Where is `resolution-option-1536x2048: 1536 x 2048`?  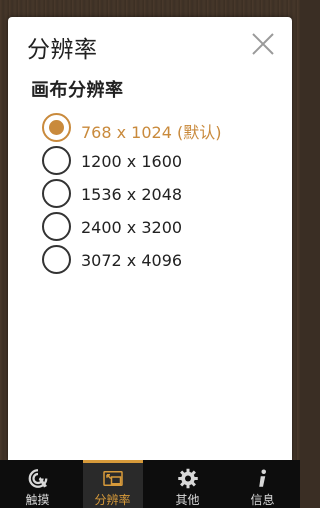
resolution-option-1536x2048: 1536 x 2048 is located at coordinates (157, 193).